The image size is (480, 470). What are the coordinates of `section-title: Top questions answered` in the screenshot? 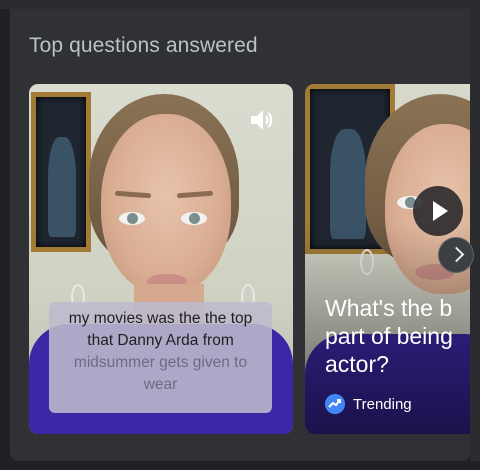 It's located at (143, 45).